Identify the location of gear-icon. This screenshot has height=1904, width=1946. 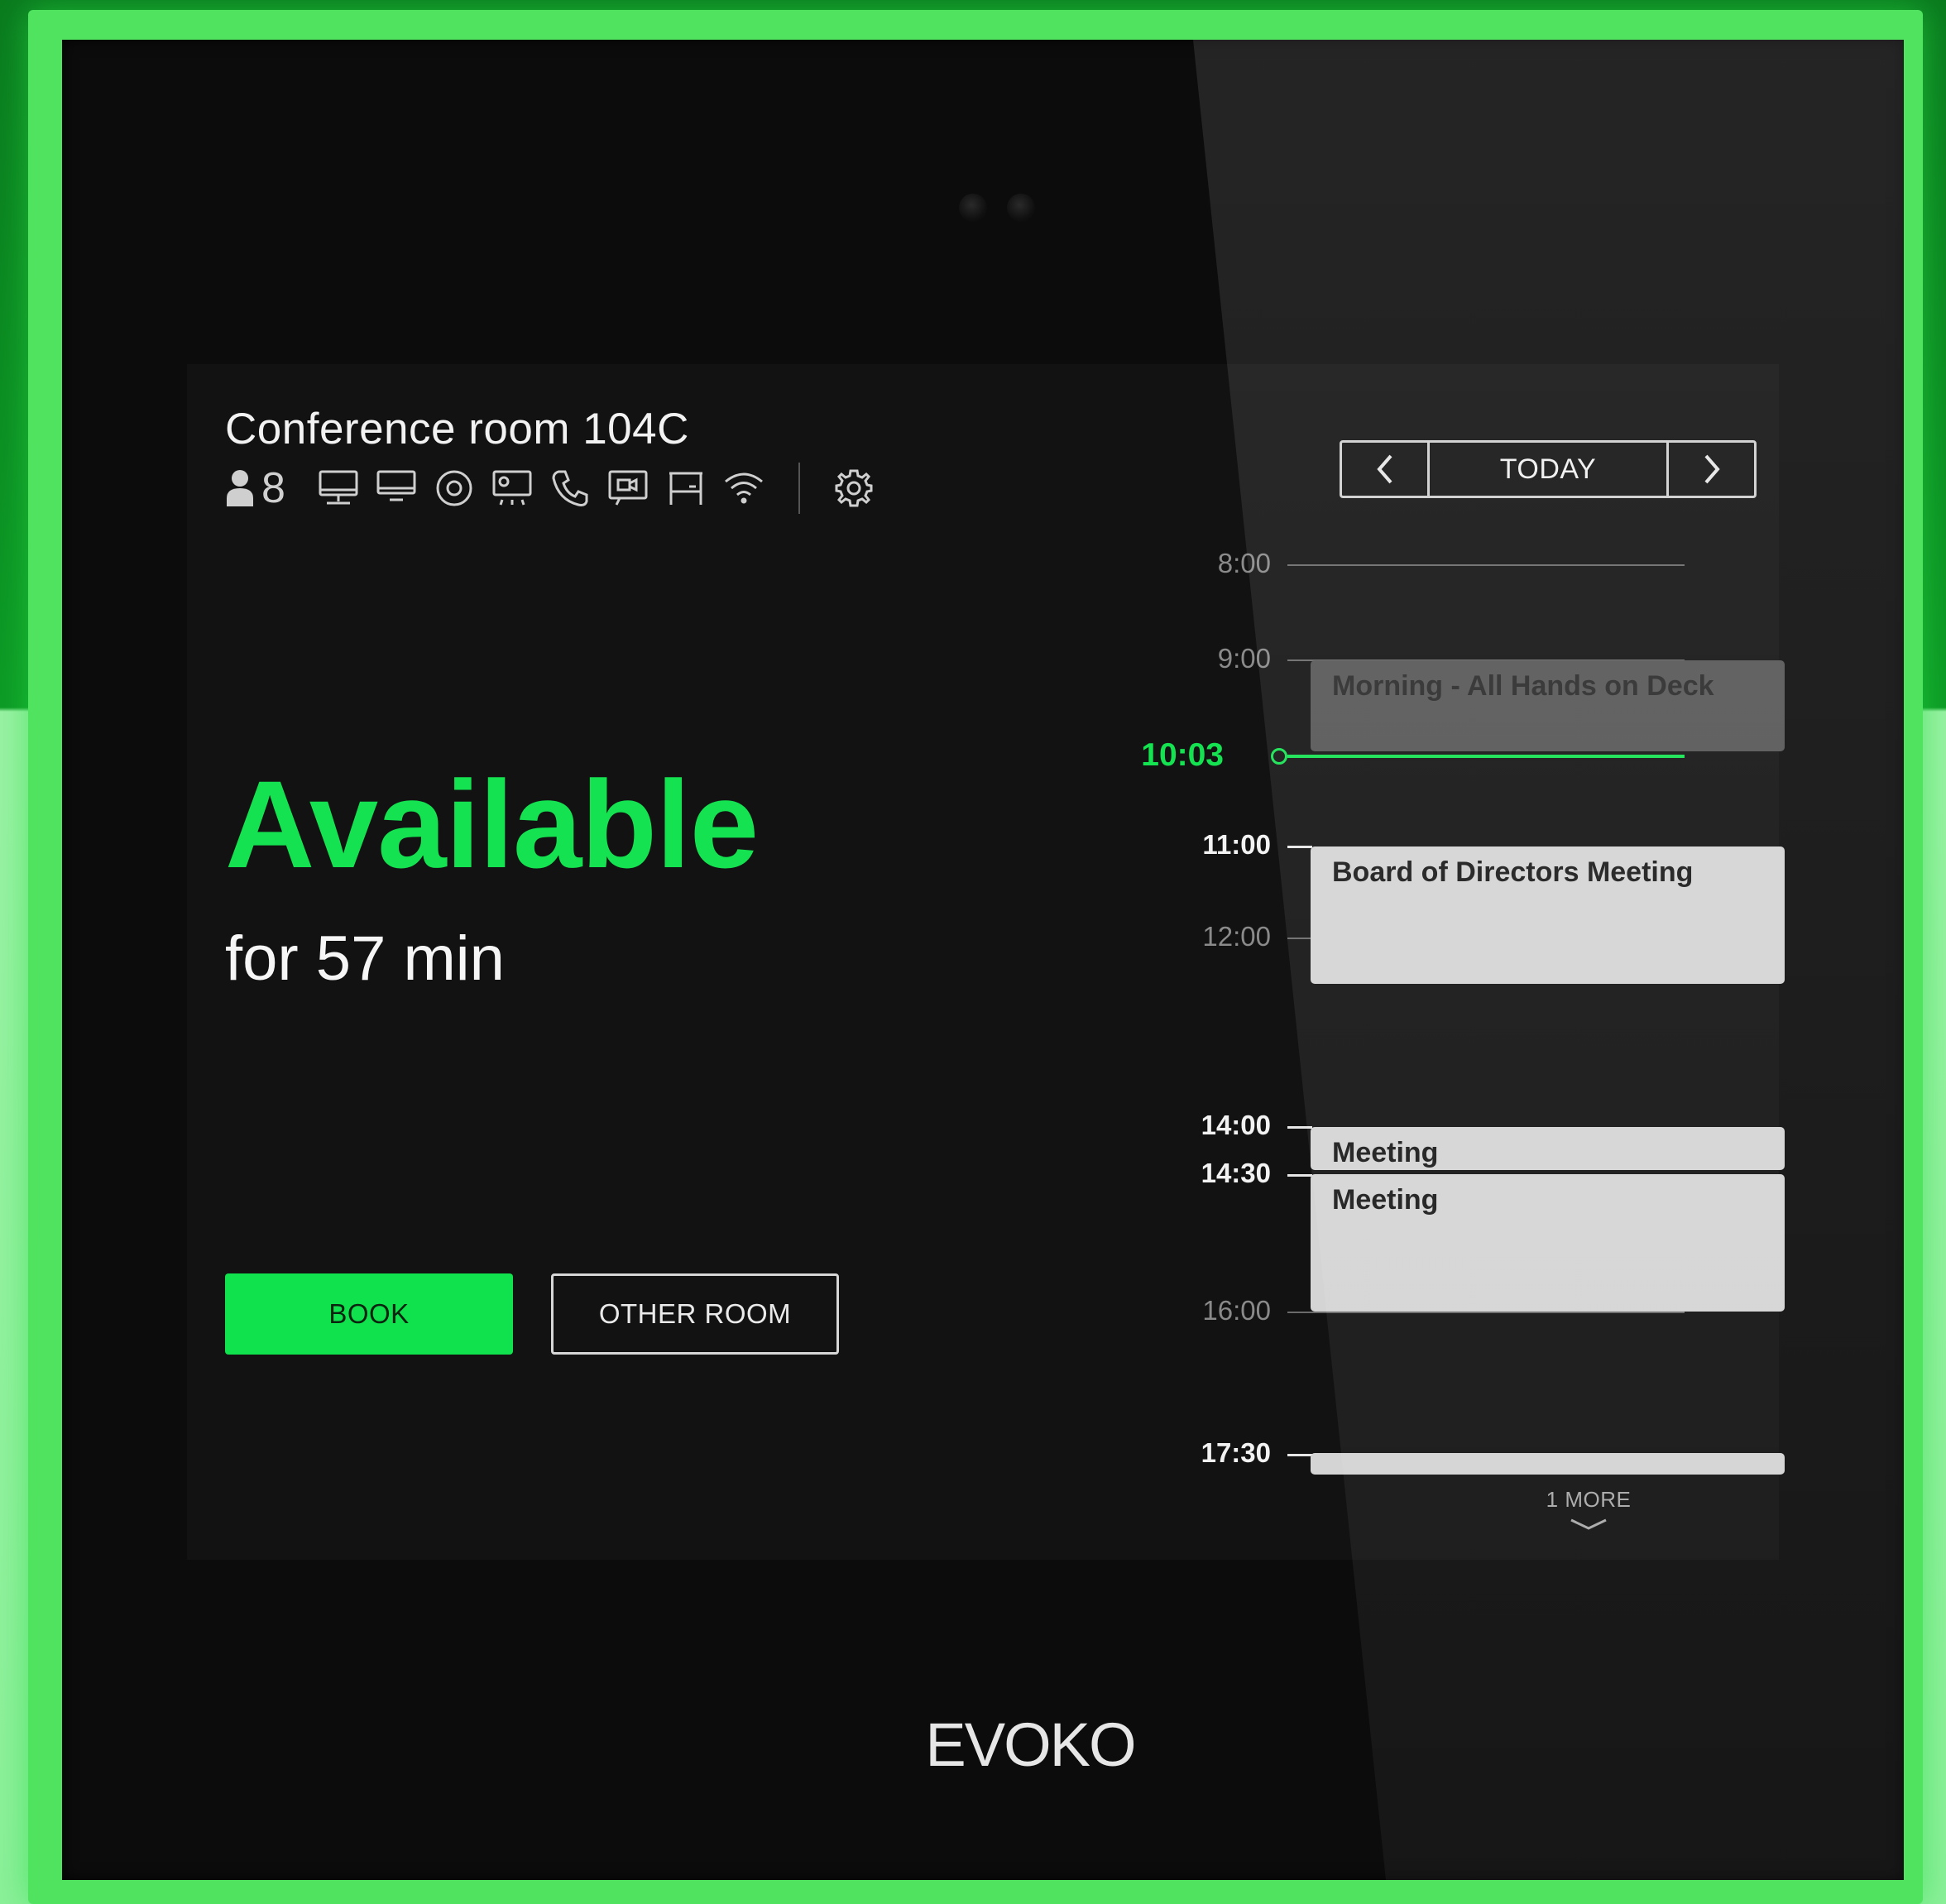
(854, 488).